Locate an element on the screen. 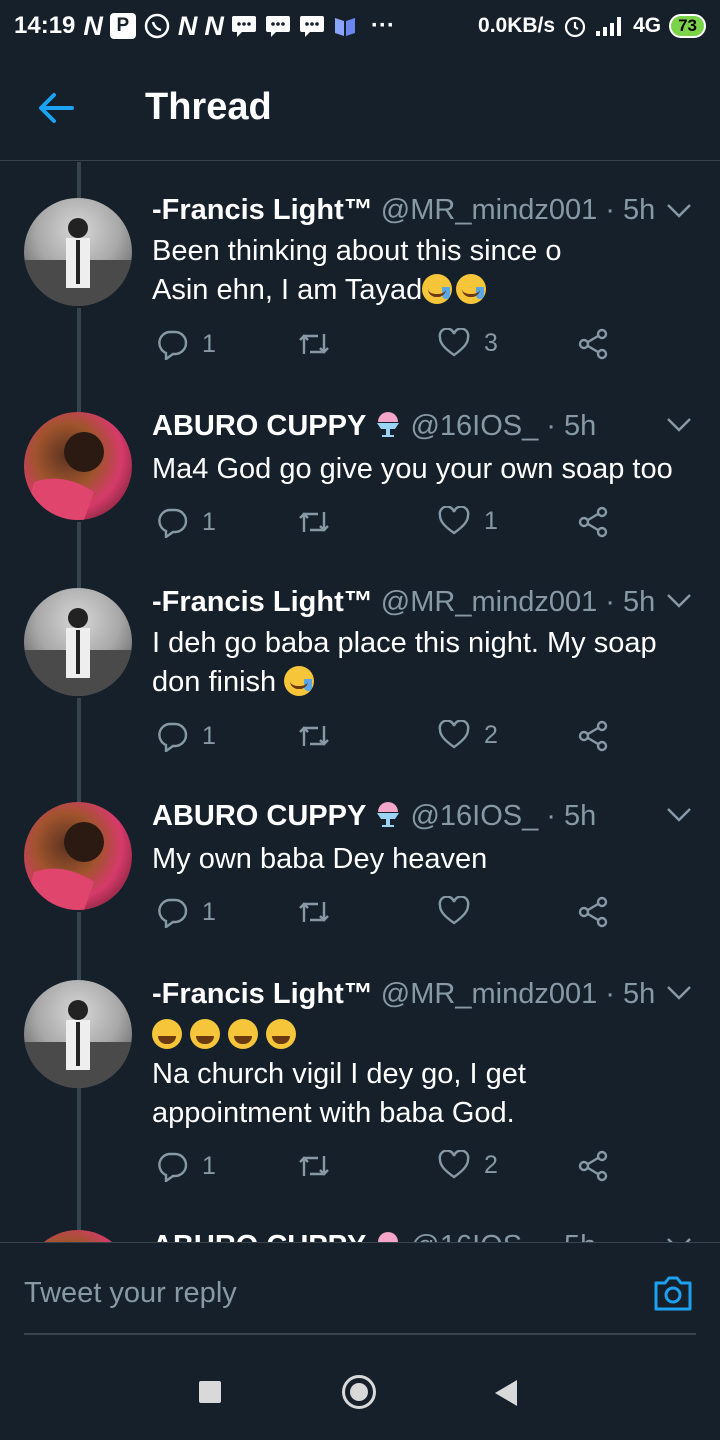 Image resolution: width=720 pixels, height=1440 pixels. tweet-text-line: Been thinking about this since o is located at coordinates (357, 251).